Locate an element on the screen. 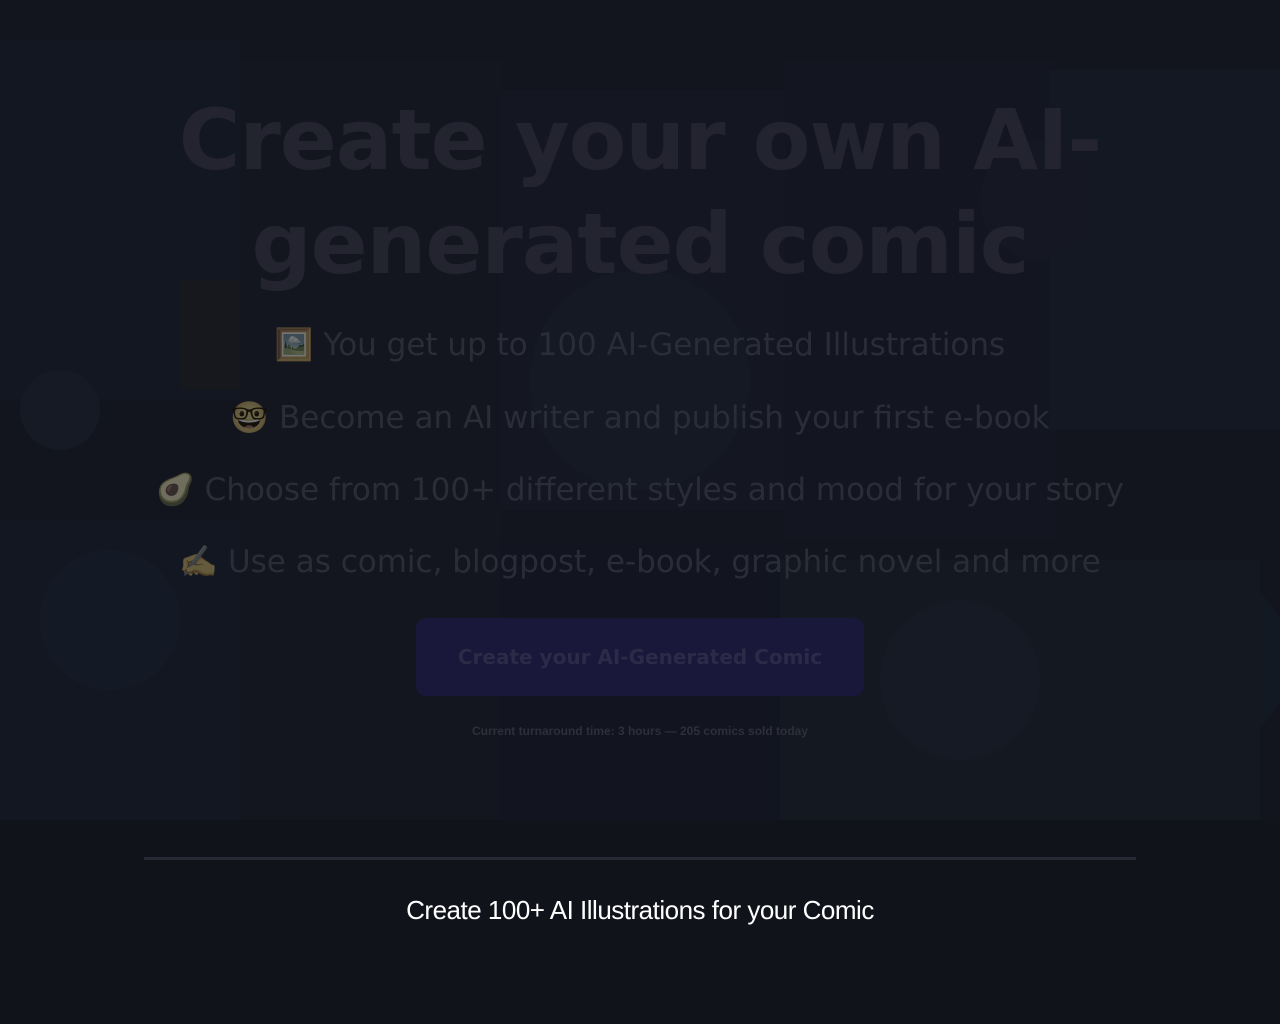  section-divider is located at coordinates (640, 858).